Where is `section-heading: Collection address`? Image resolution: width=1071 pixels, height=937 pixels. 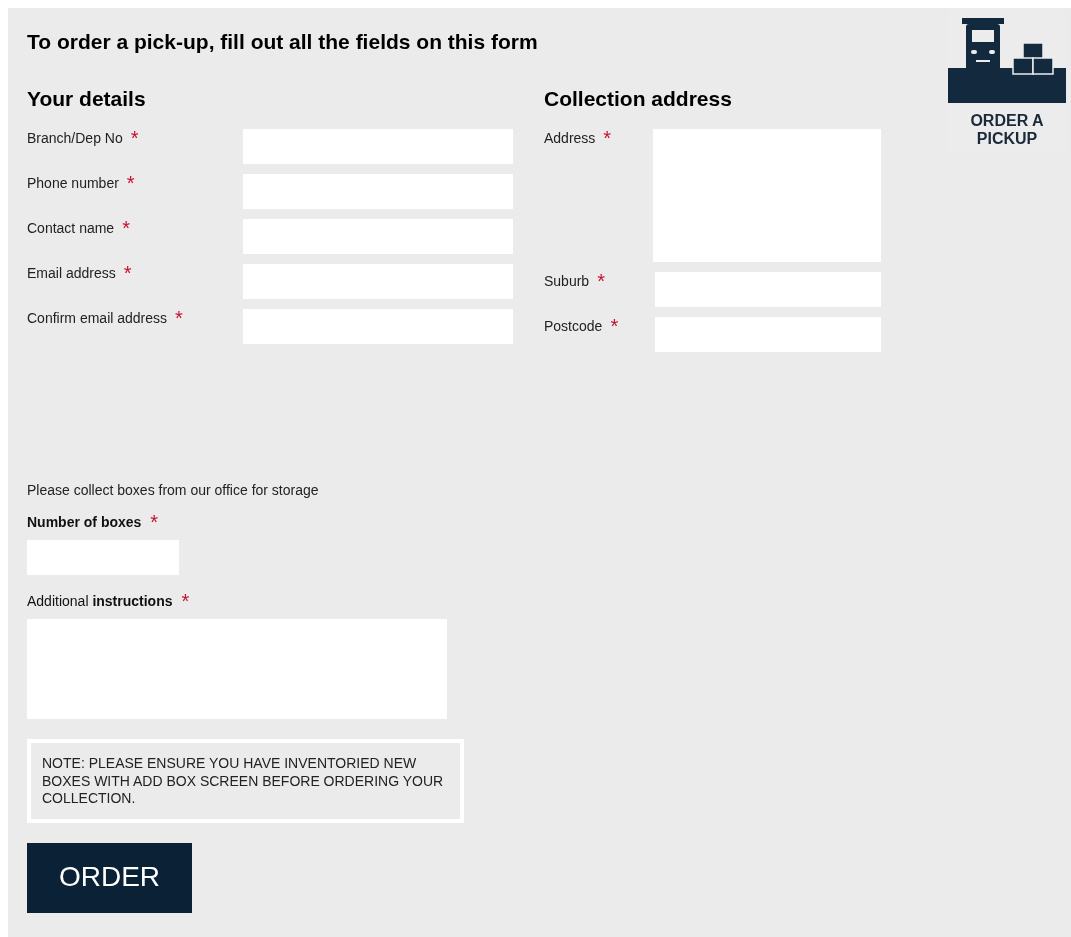 section-heading: Collection address is located at coordinates (638, 99).